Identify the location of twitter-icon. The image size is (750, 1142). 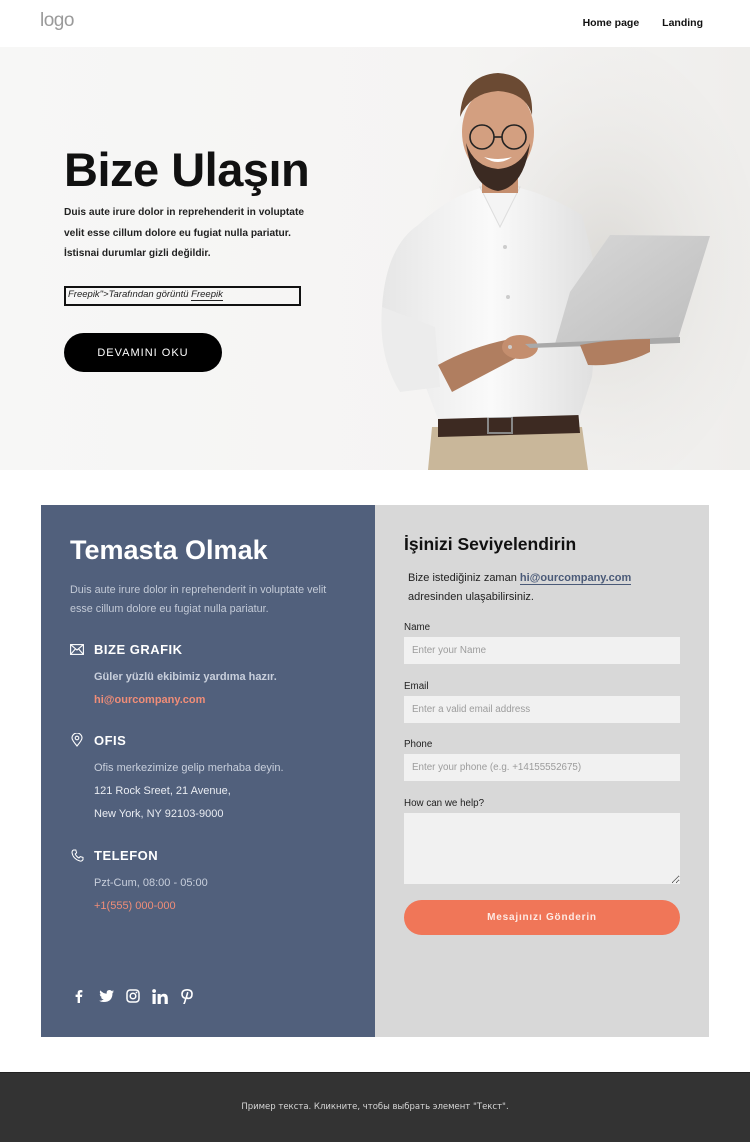
(106, 996).